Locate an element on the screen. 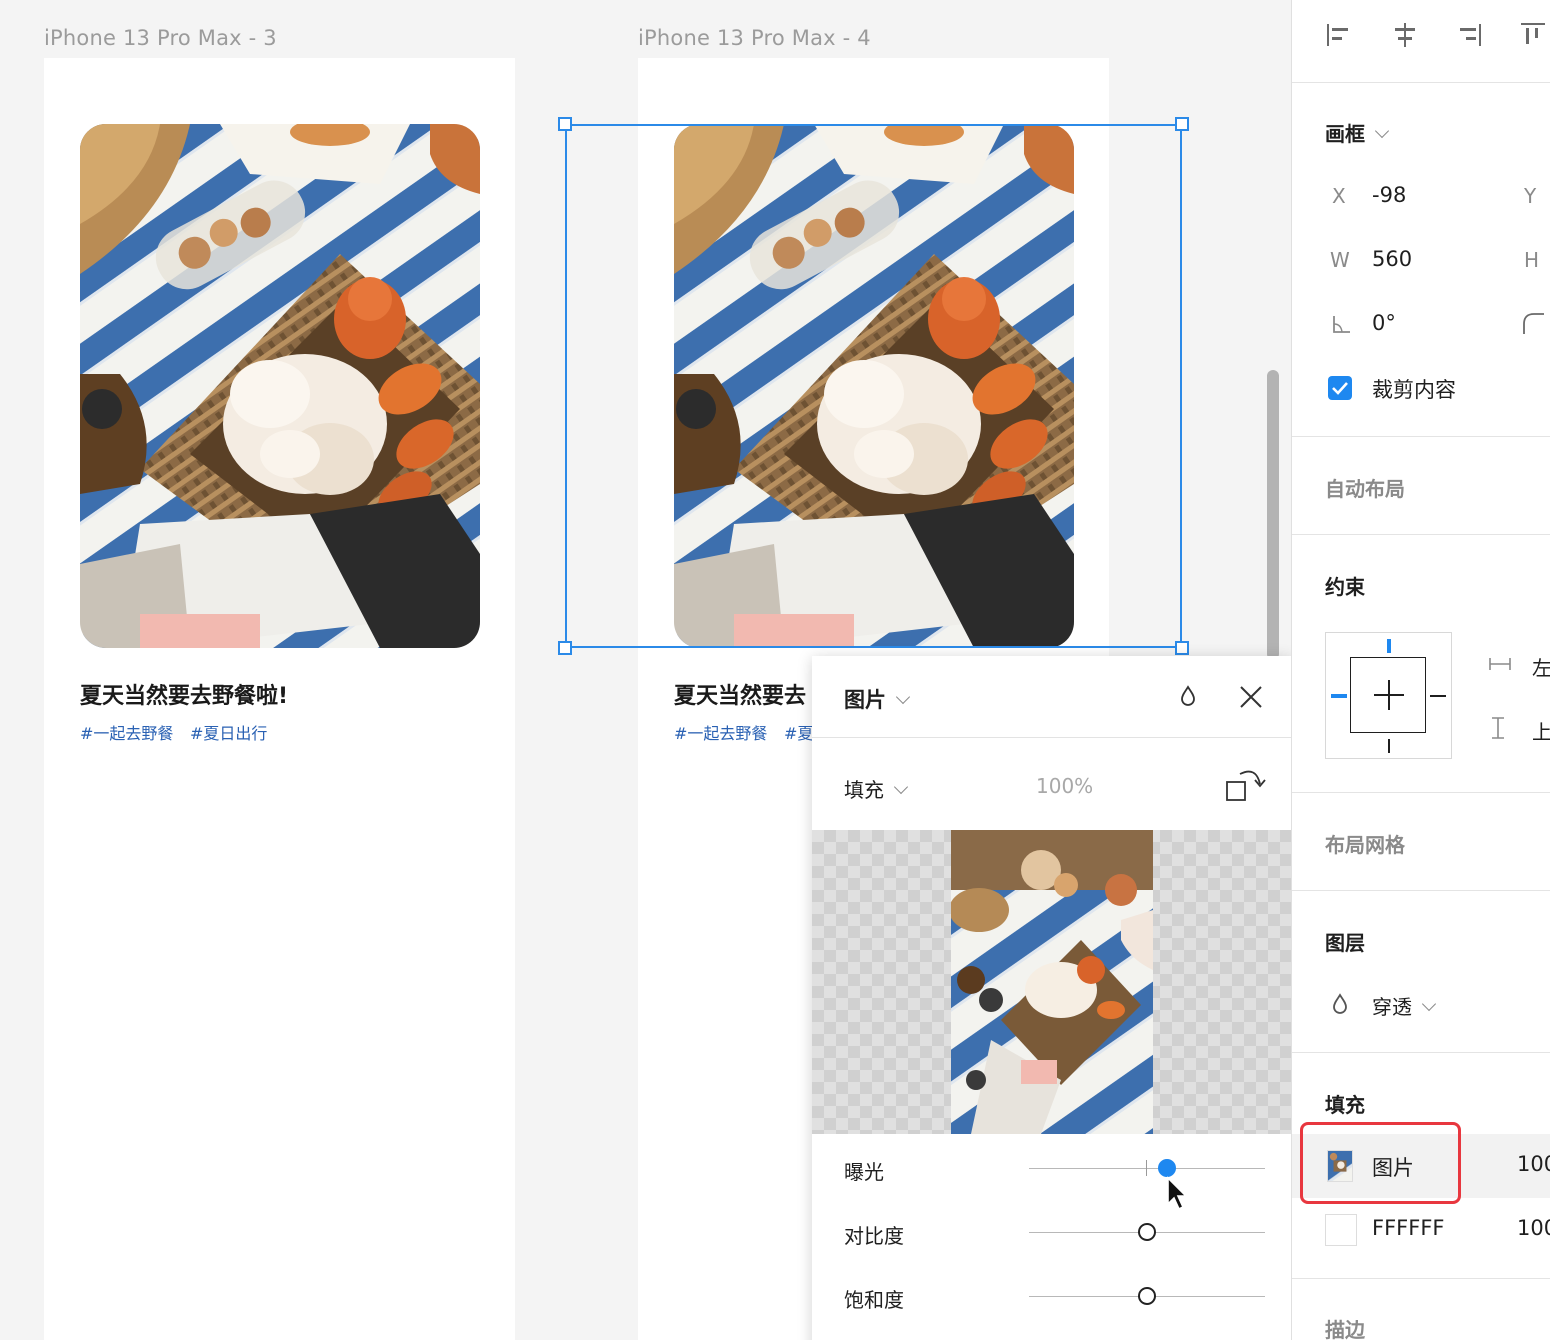 The height and width of the screenshot is (1340, 1550). frame-title-1: iPhone 13 Pro Max - 3 is located at coordinates (160, 38).